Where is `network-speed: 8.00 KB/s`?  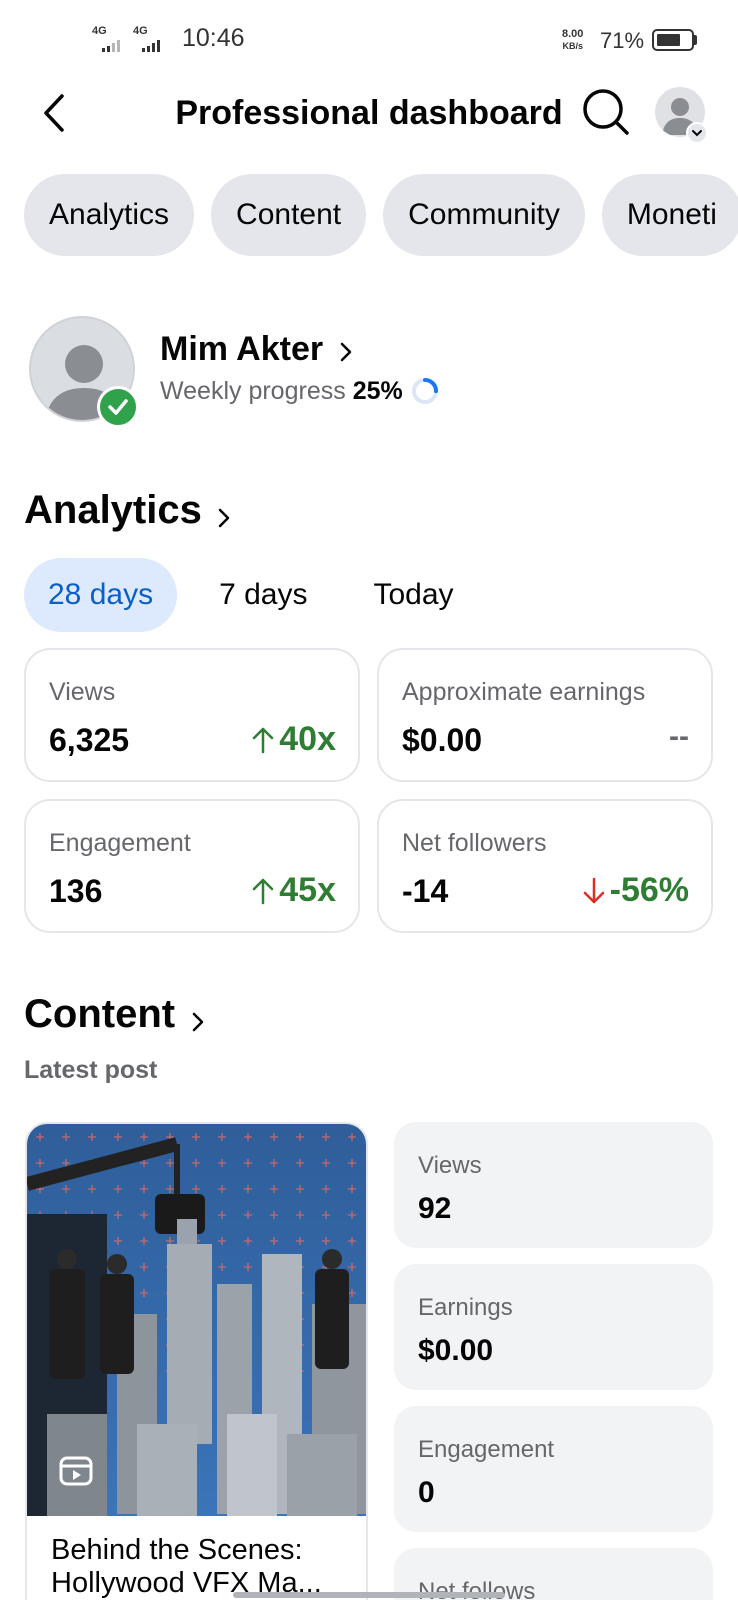
network-speed: 8.00 KB/s is located at coordinates (572, 40).